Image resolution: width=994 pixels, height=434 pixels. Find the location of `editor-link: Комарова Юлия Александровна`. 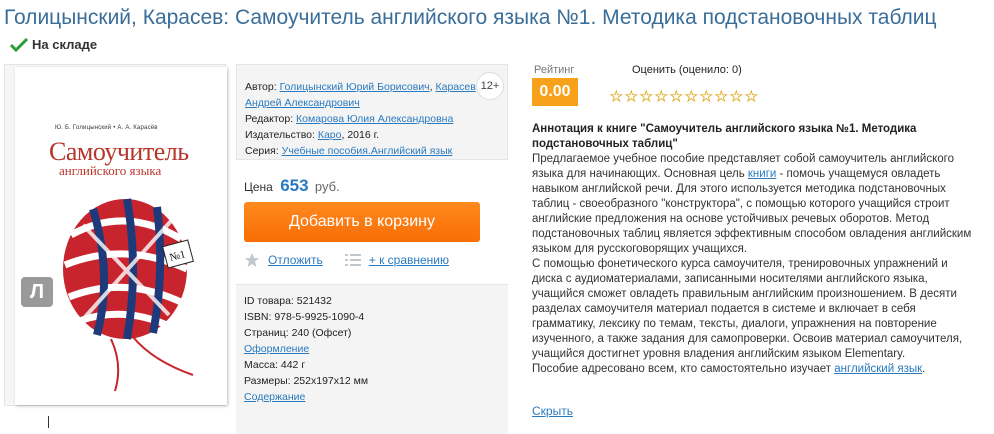

editor-link: Комарова Юлия Александровна is located at coordinates (374, 119).